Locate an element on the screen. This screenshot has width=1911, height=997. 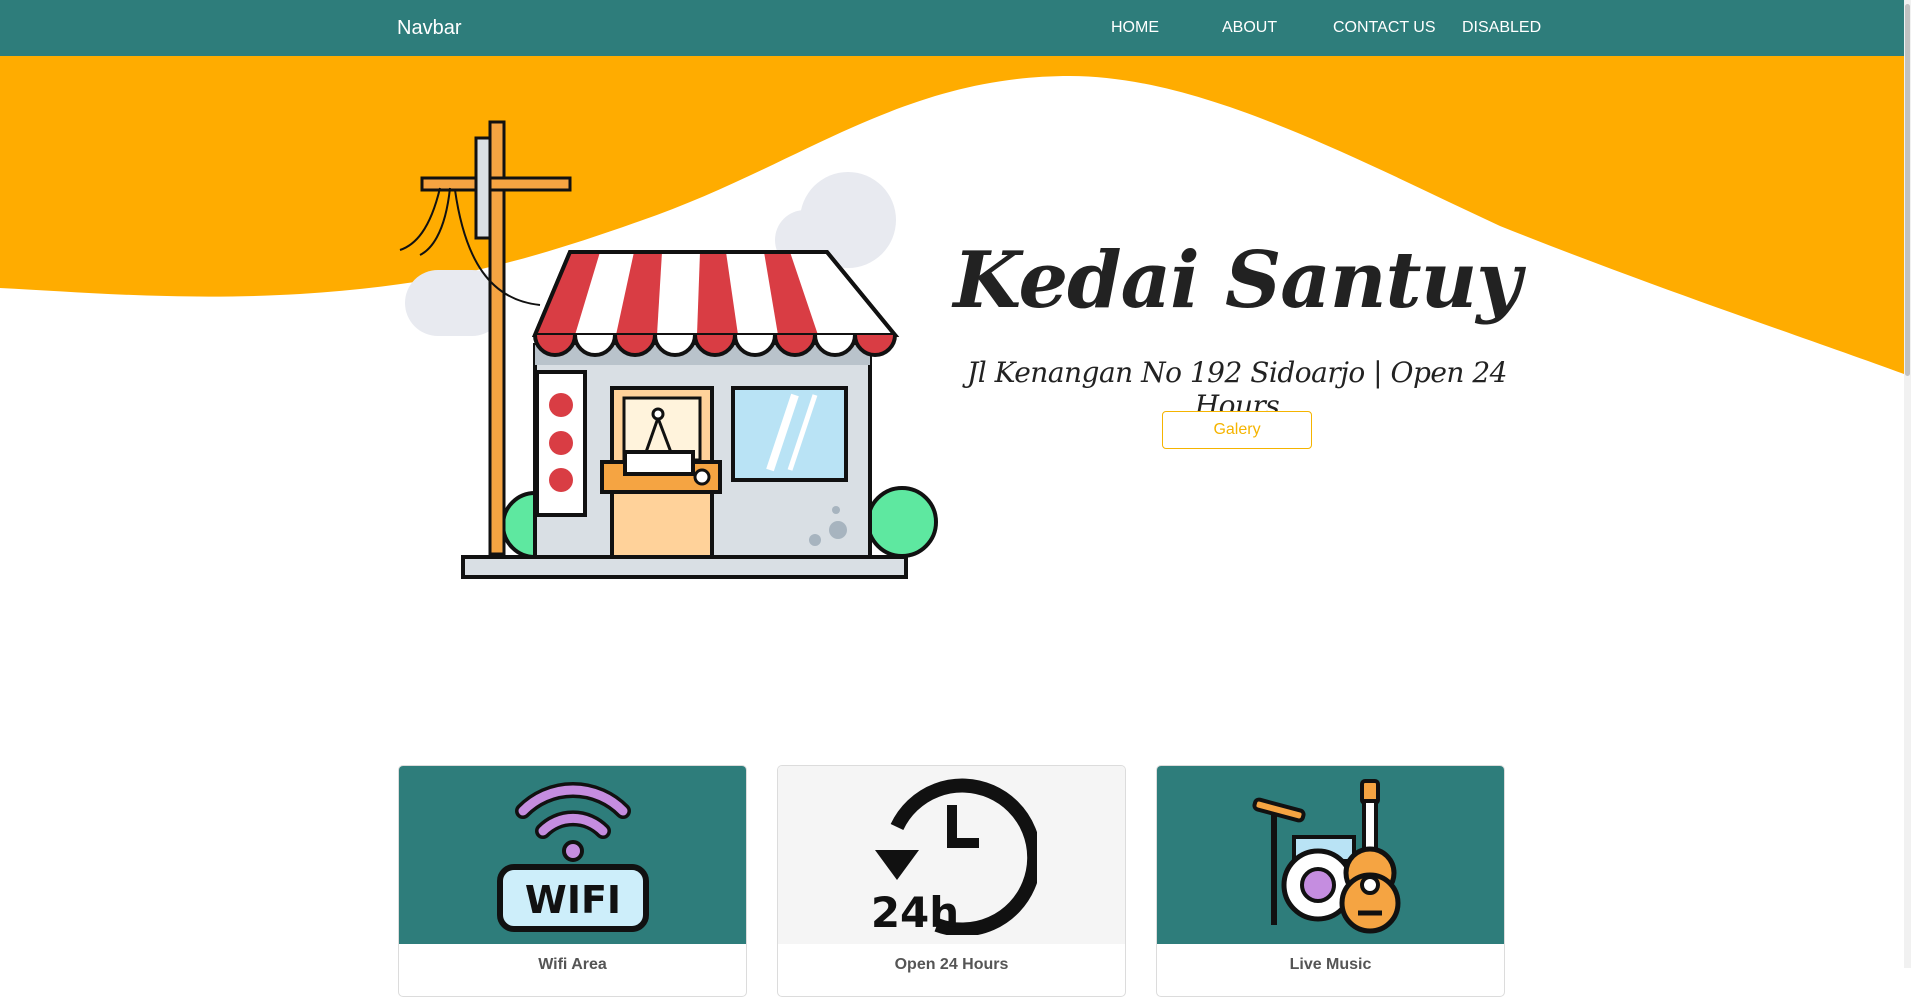
card-wifi-image: WIFI is located at coordinates (572, 855).